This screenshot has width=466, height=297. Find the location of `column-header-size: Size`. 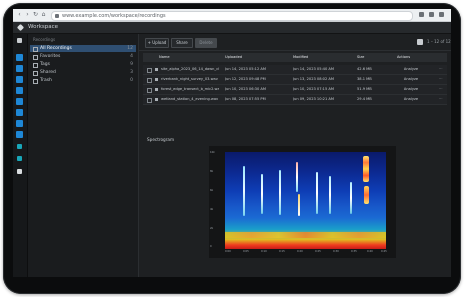

column-header-size: Size is located at coordinates (372, 57).